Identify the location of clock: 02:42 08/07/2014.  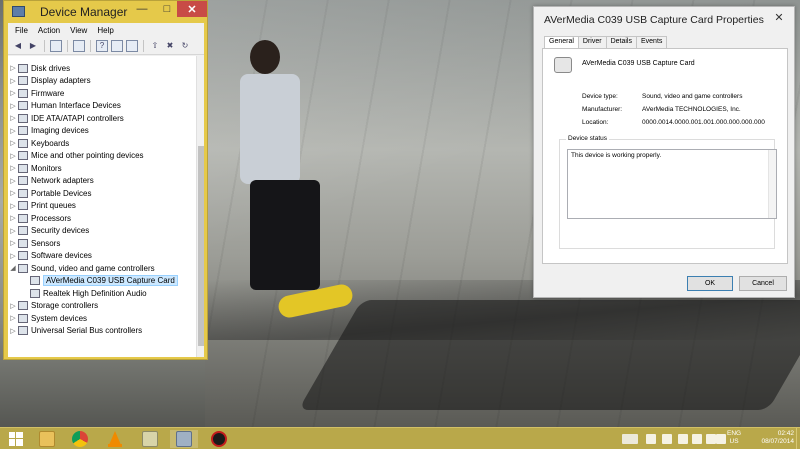
(772, 438).